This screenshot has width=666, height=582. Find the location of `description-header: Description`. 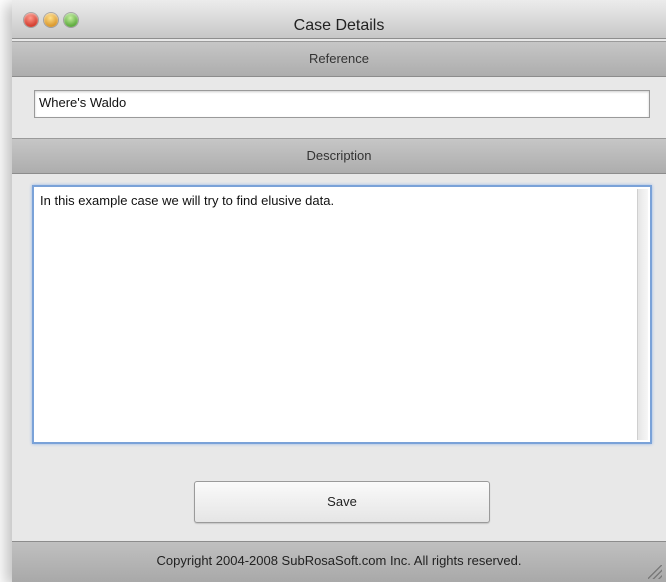

description-header: Description is located at coordinates (339, 156).